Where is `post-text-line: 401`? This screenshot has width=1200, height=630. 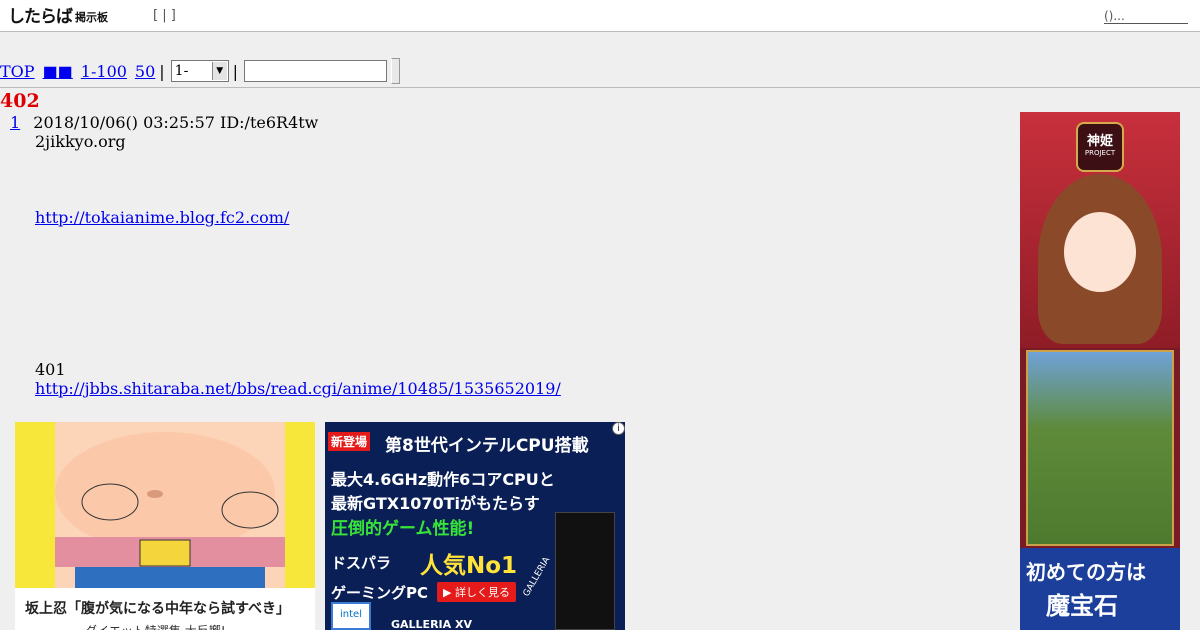
post-text-line: 401 is located at coordinates (50, 369).